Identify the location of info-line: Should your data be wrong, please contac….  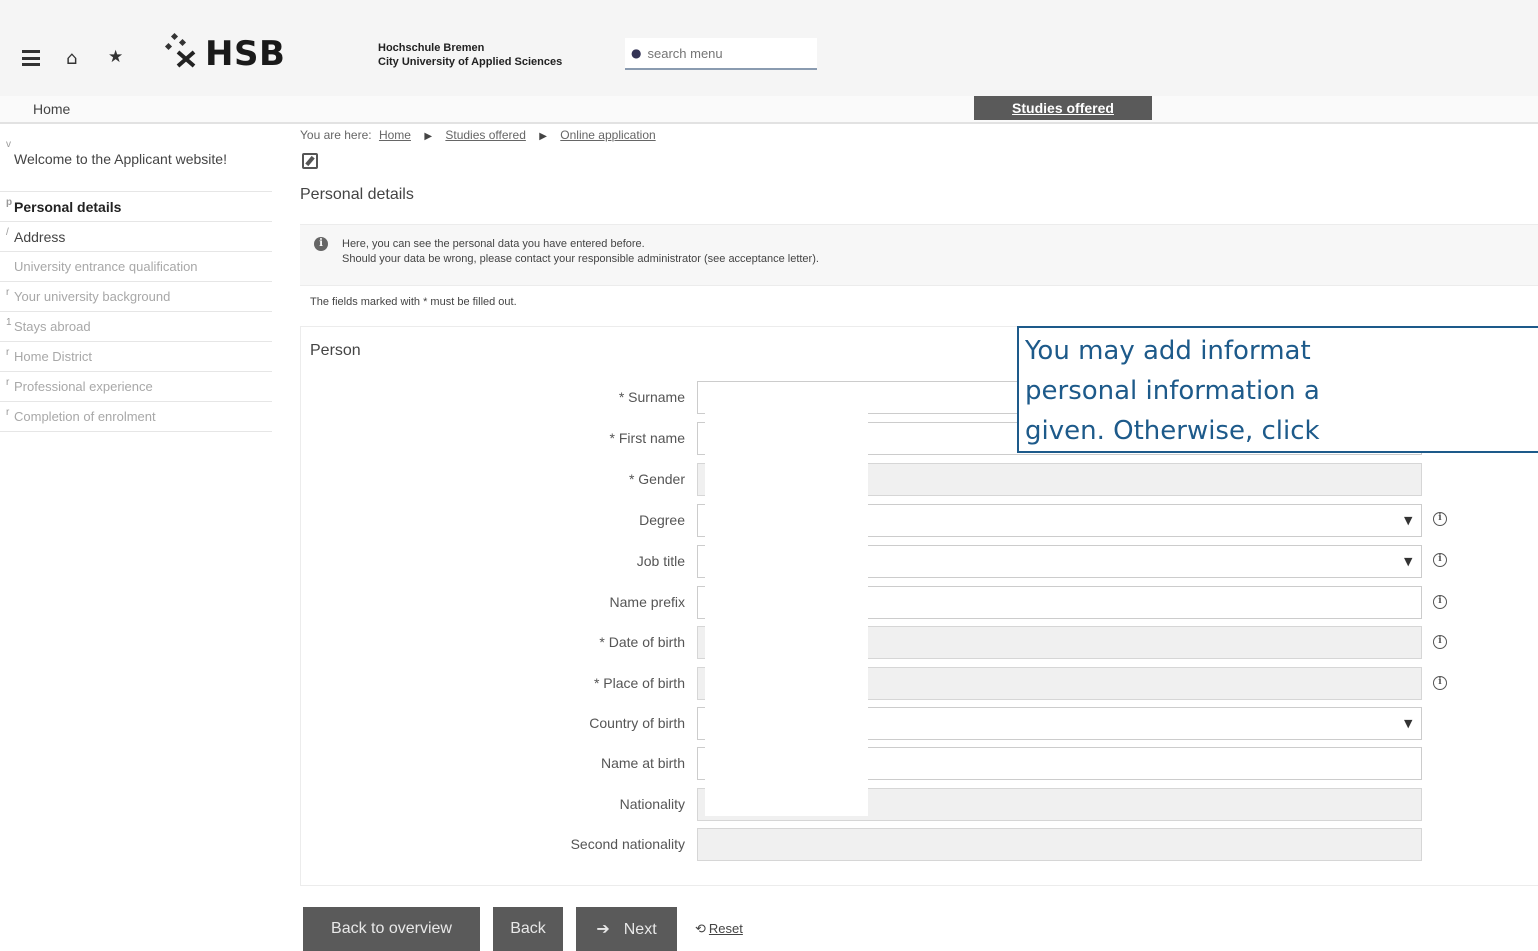
(580, 259).